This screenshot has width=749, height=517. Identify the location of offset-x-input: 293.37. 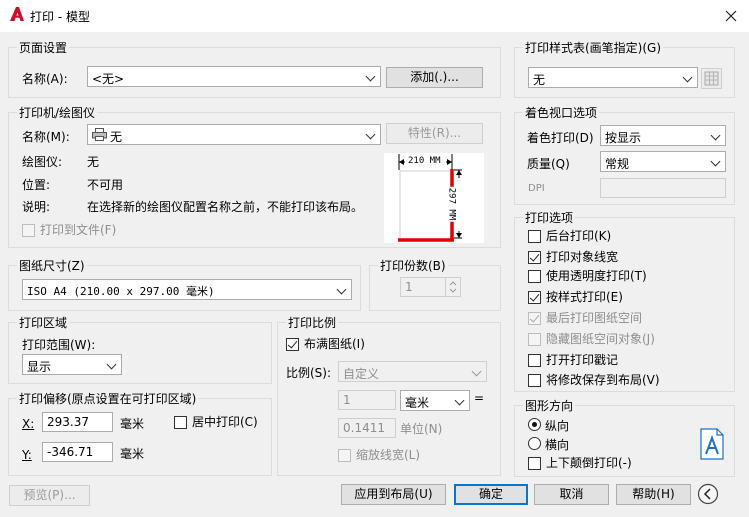
(77, 422).